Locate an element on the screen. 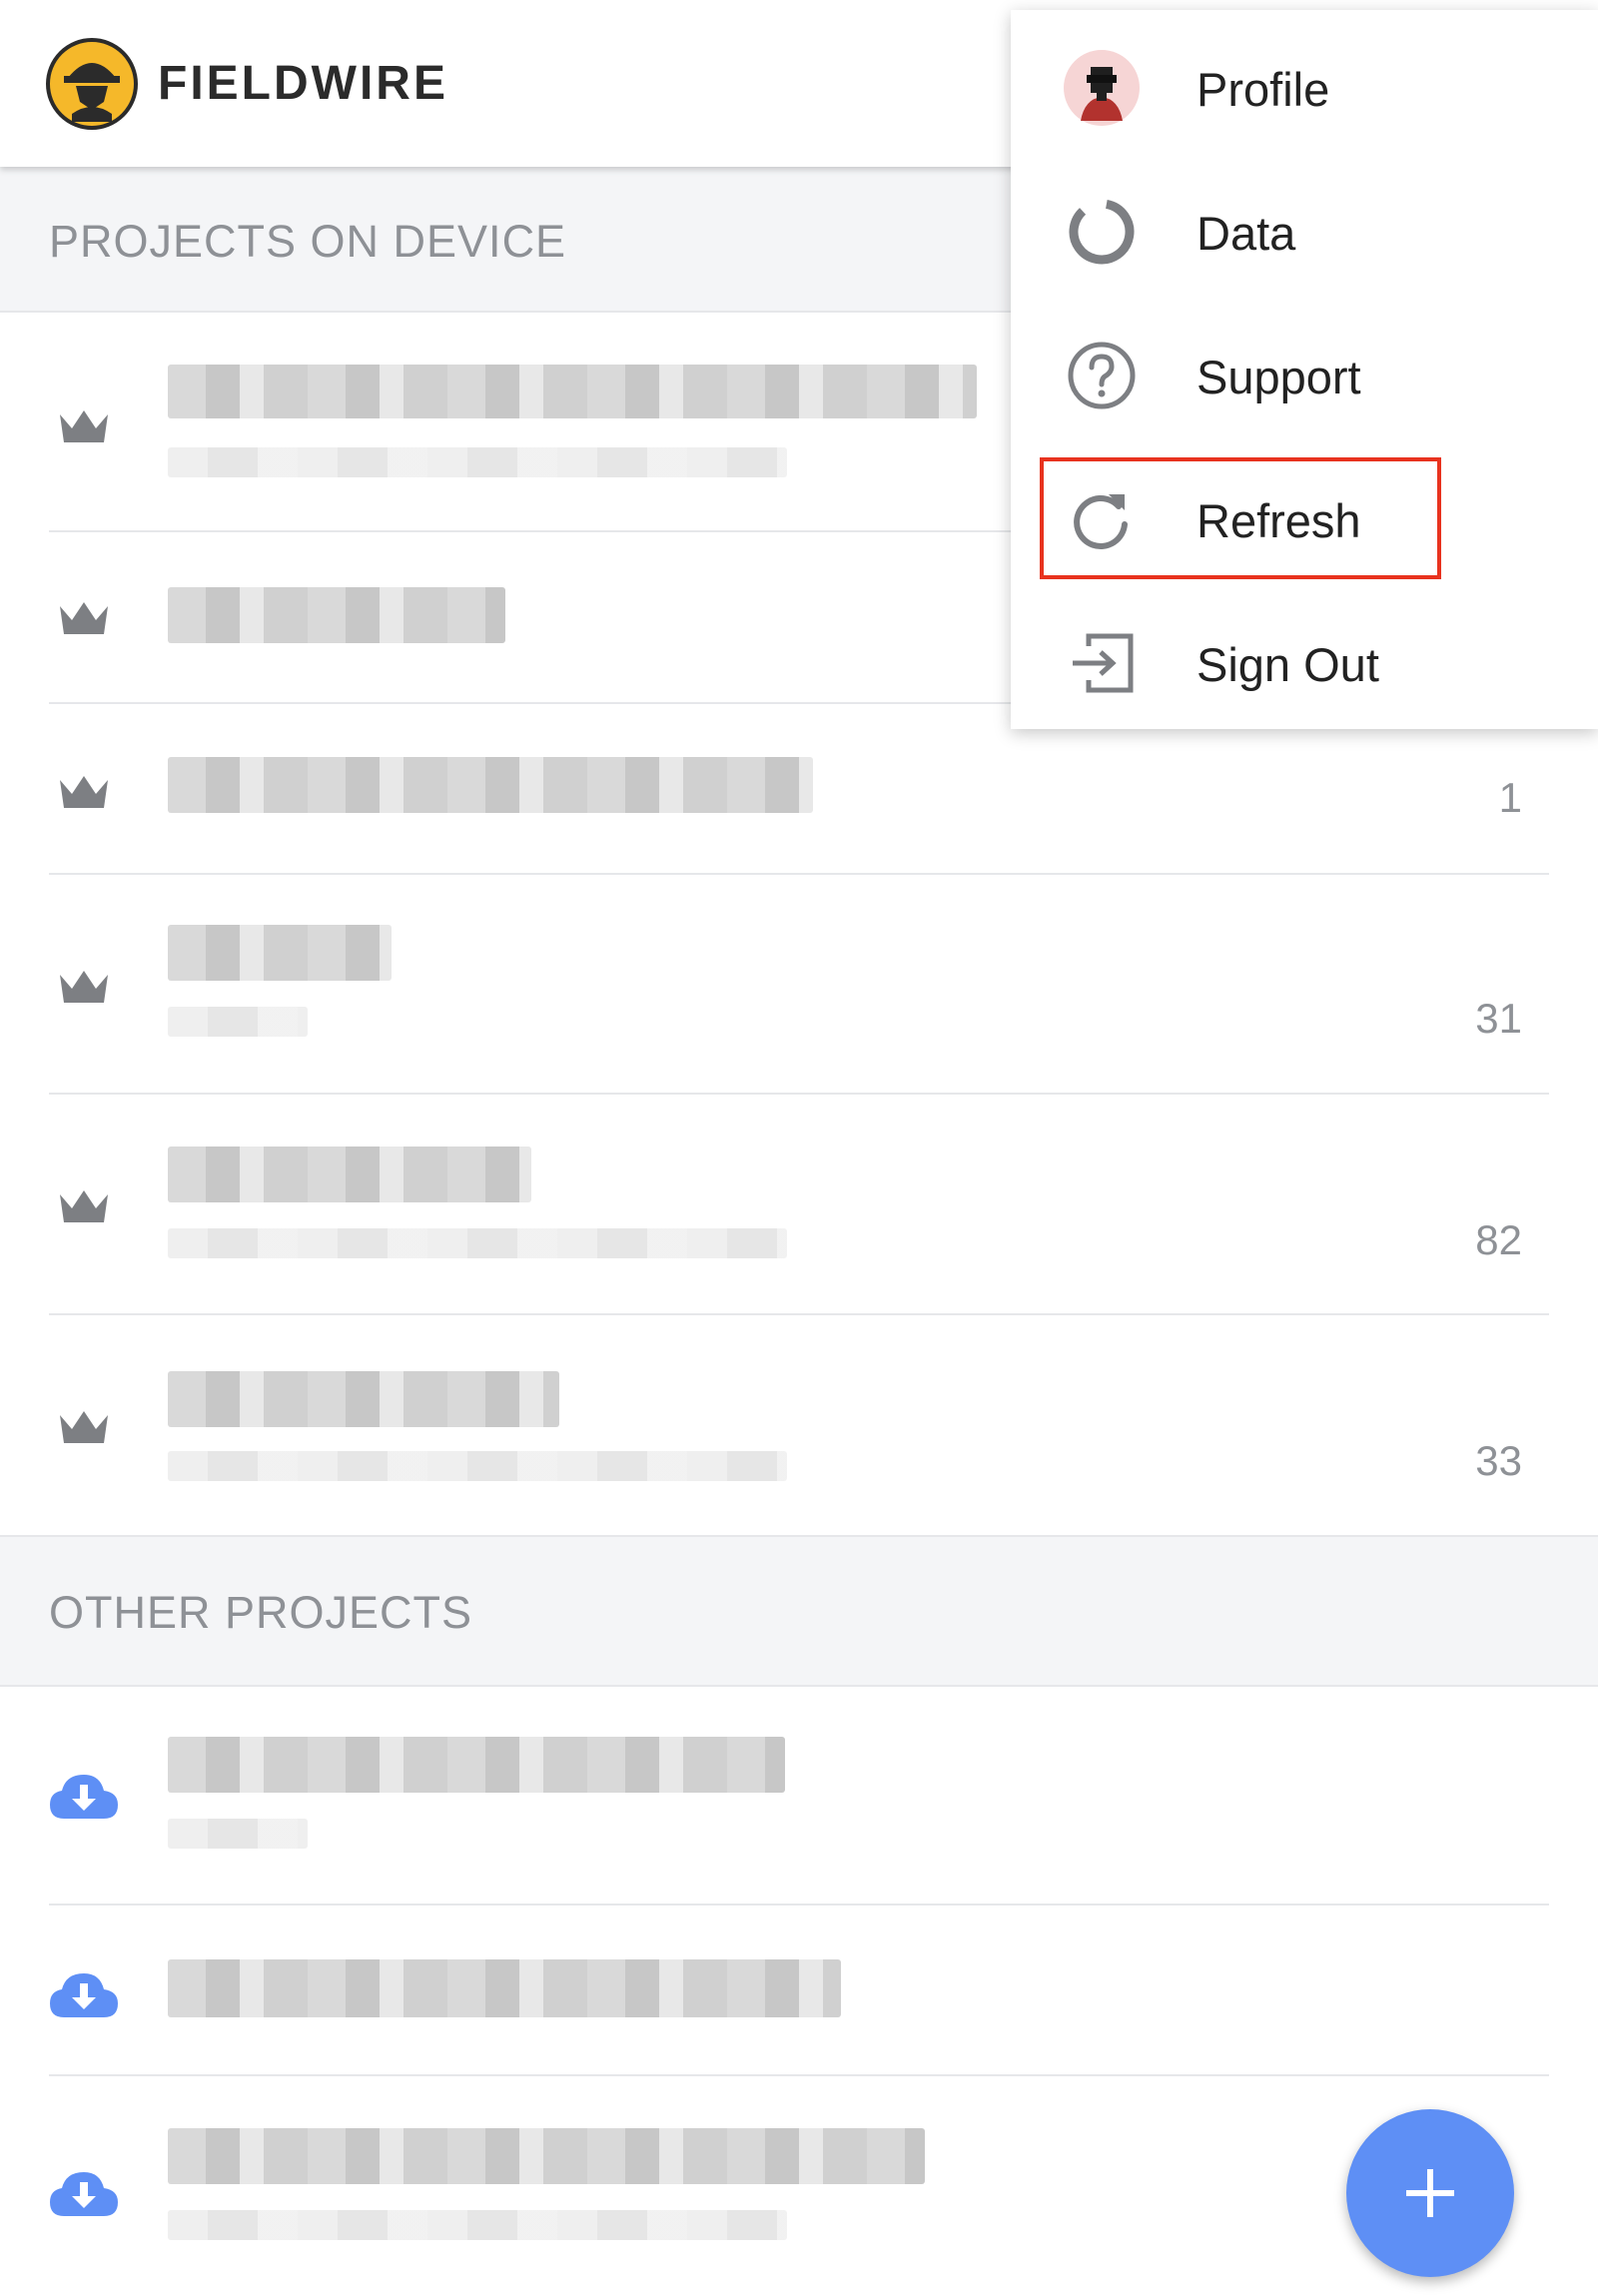 The image size is (1598, 2296). plus-icon is located at coordinates (1430, 2193).